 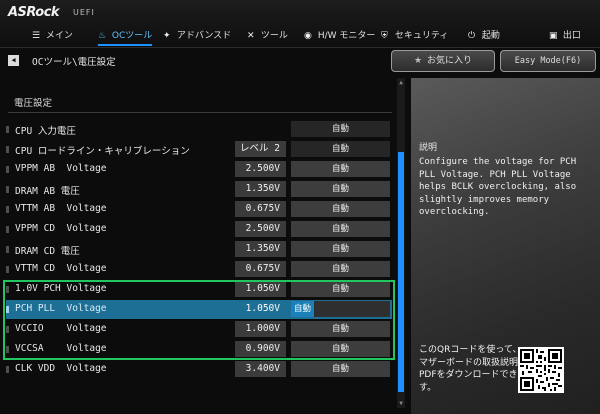 What do you see at coordinates (199, 189) in the screenshot?
I see `setting-row-dram-ab: DRAM AB 電圧 1.350V 自動` at bounding box center [199, 189].